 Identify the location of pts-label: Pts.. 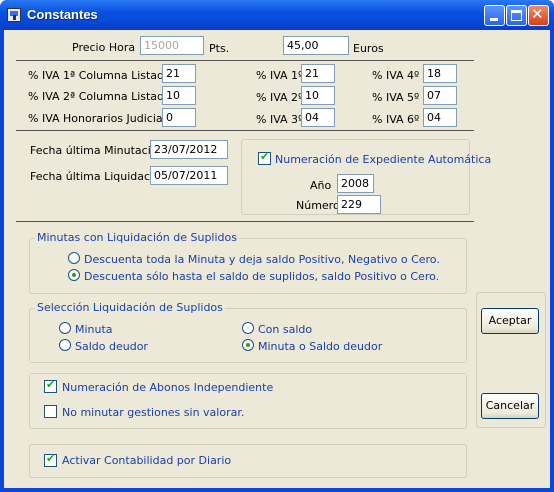
(219, 48).